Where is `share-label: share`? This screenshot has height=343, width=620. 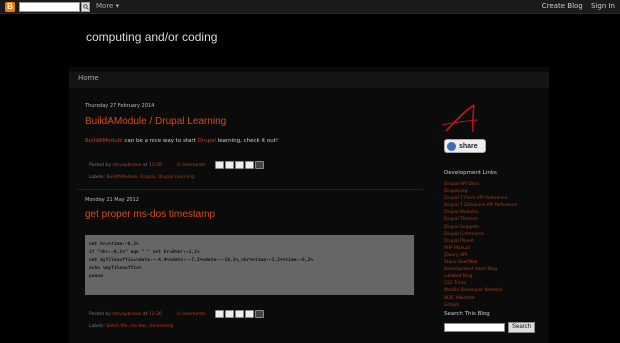 share-label: share is located at coordinates (468, 146).